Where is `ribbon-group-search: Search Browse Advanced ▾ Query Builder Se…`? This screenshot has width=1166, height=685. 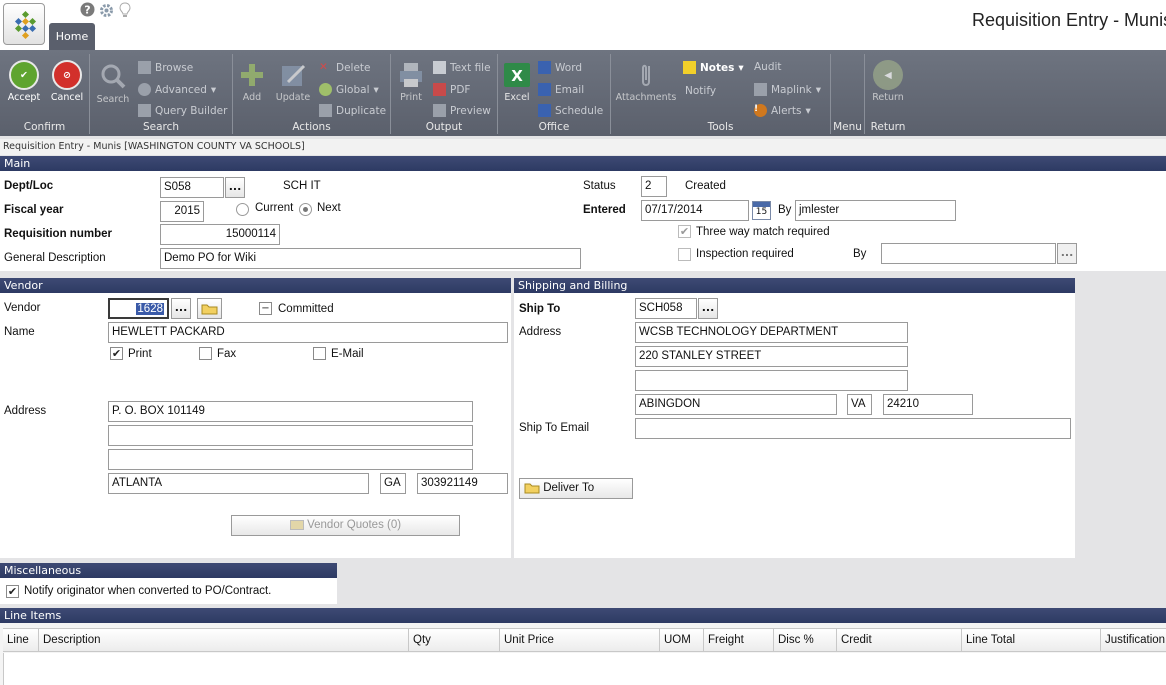
ribbon-group-search: Search Browse Advanced ▾ Query Builder Se… is located at coordinates (161, 94).